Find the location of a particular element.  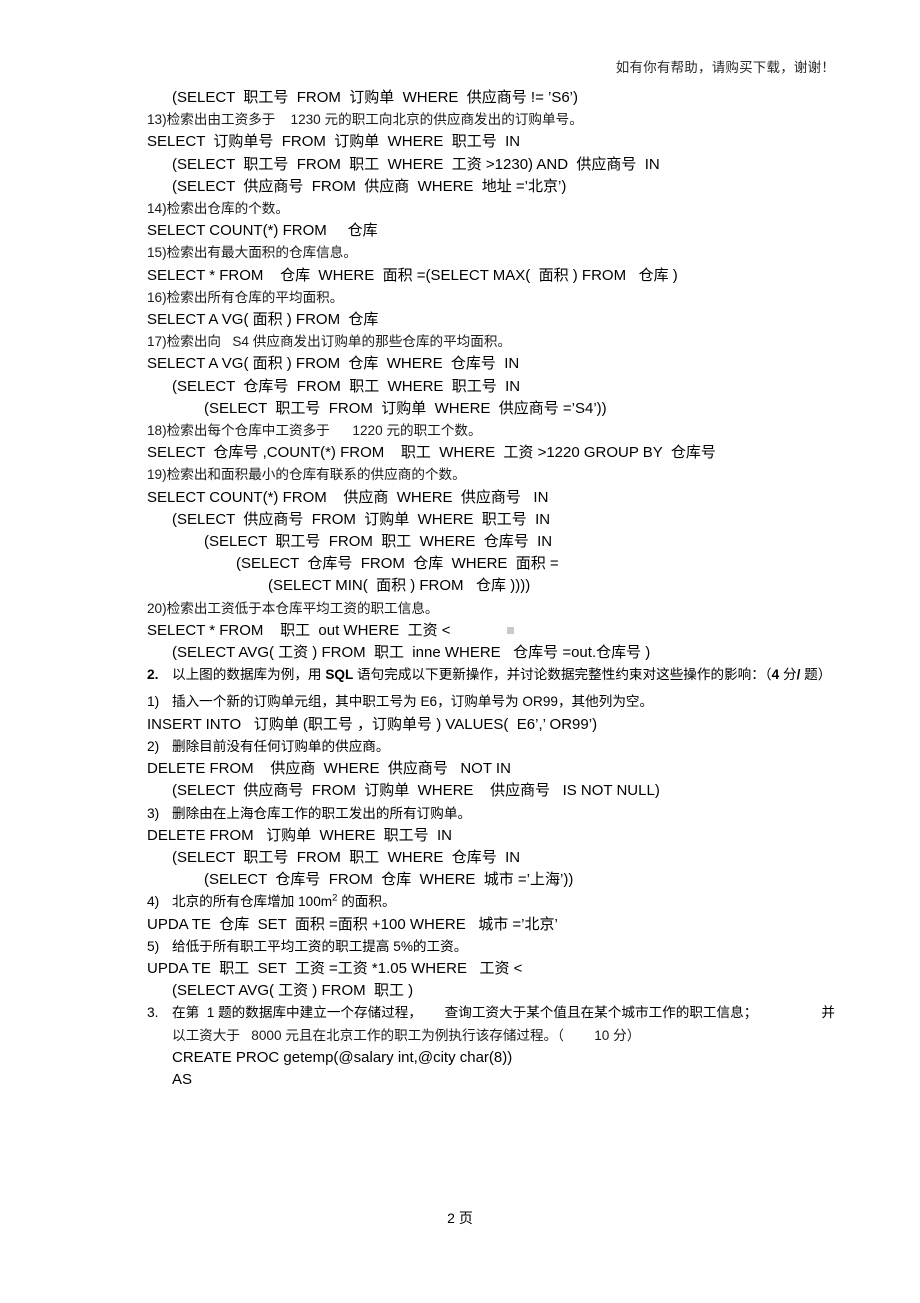

sql-line-q20-1-text: SELECT * FROM 职工 out WHERE 工资 < is located at coordinates (299, 630).